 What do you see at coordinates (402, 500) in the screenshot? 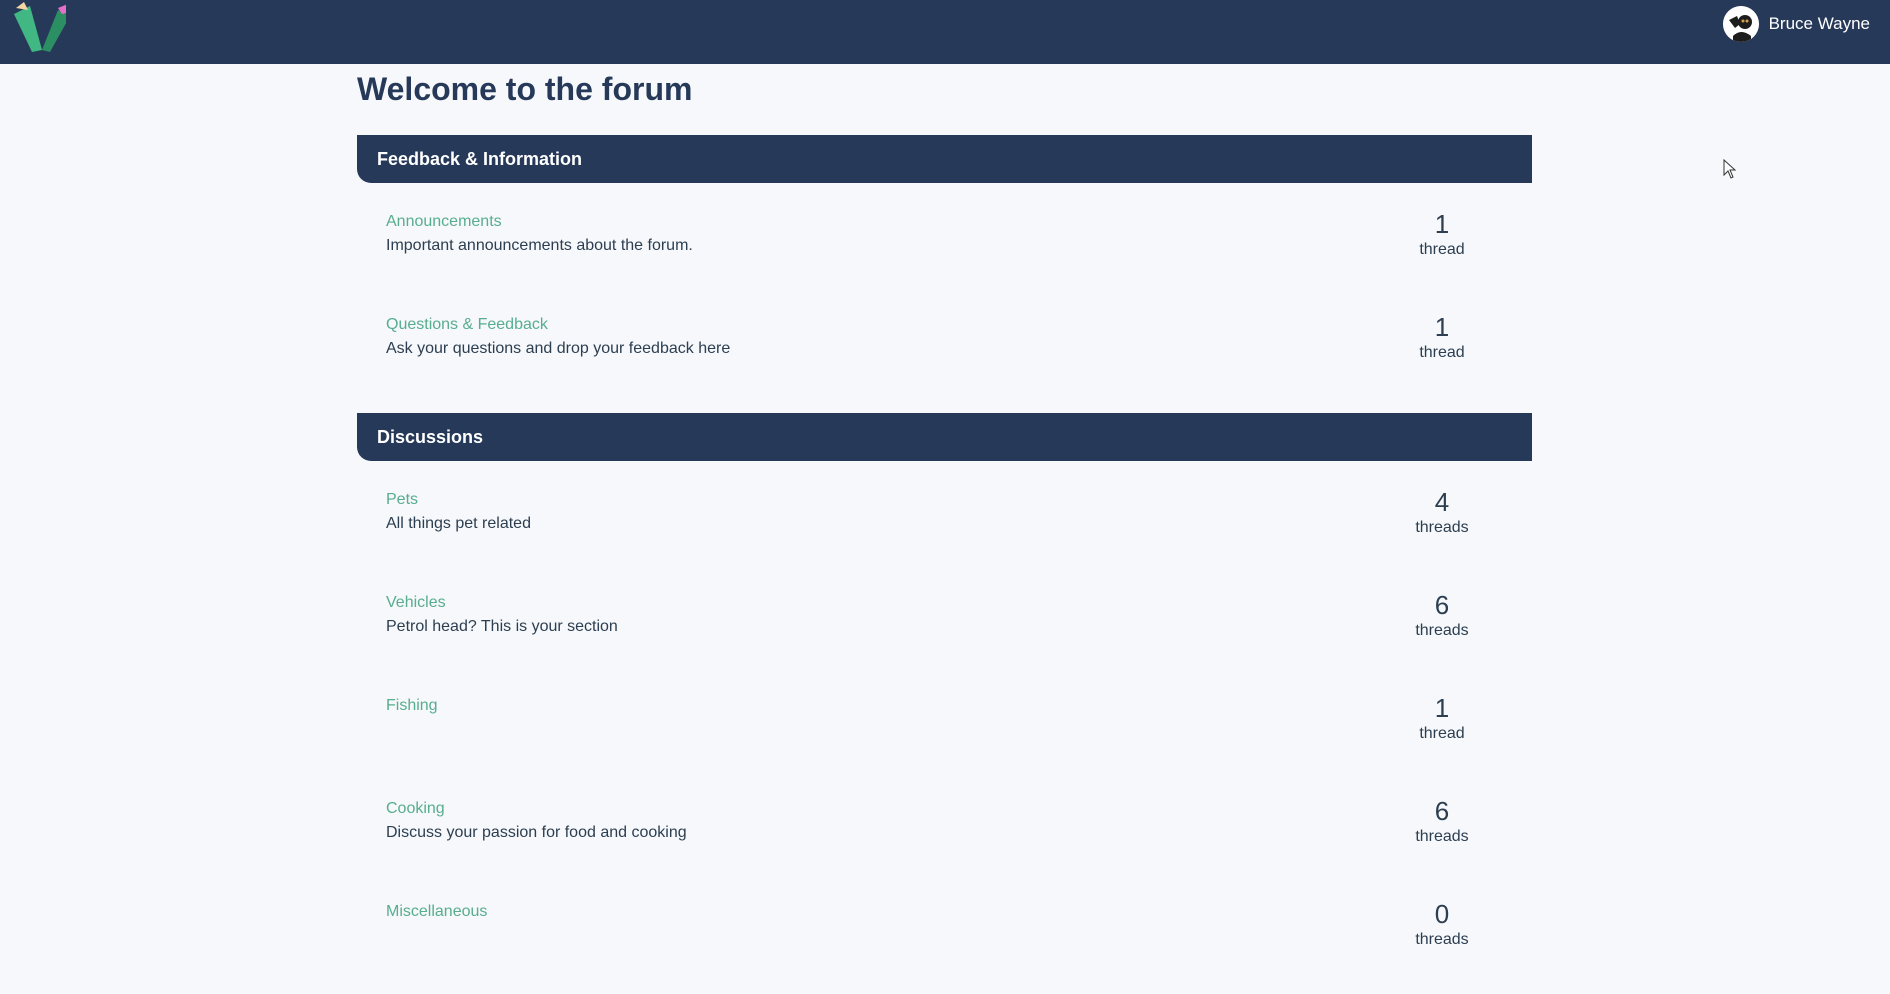
I see `forum-link: Pets` at bounding box center [402, 500].